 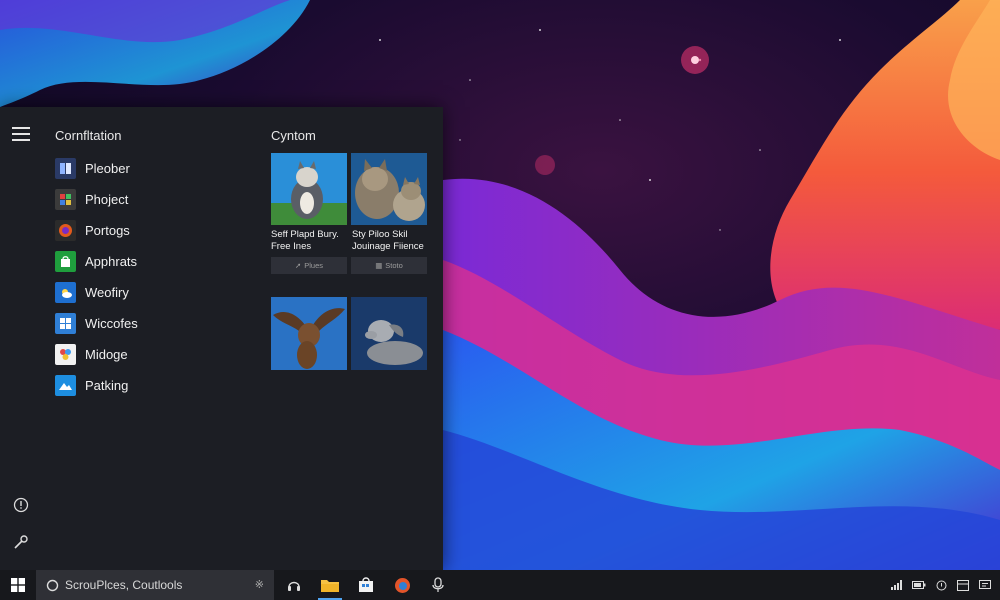 I want to click on tile-caption: Sty Piloo Skil Jouinage Fiience, so click(x=392, y=241).